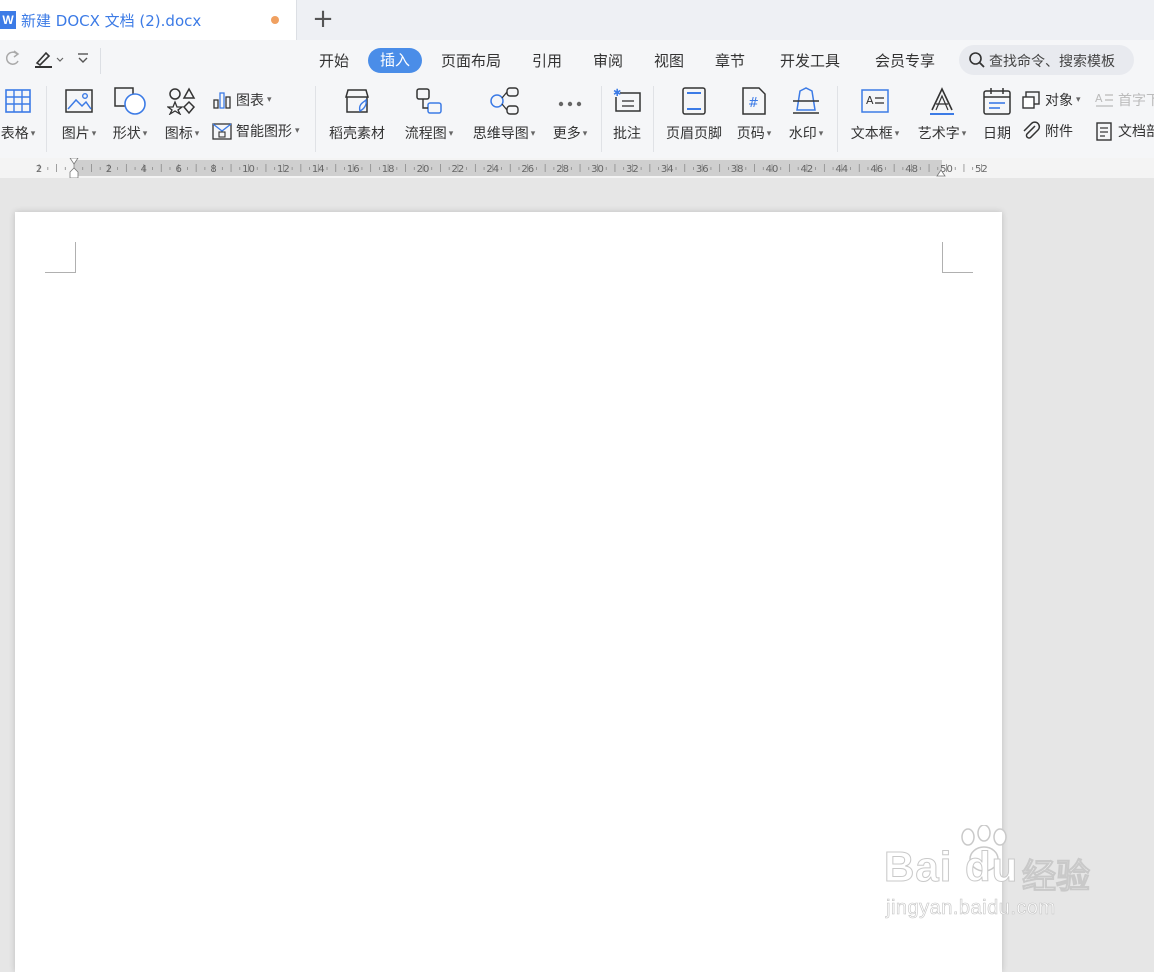 The width and height of the screenshot is (1154, 972). I want to click on ruler-label: 46, so click(876, 169).